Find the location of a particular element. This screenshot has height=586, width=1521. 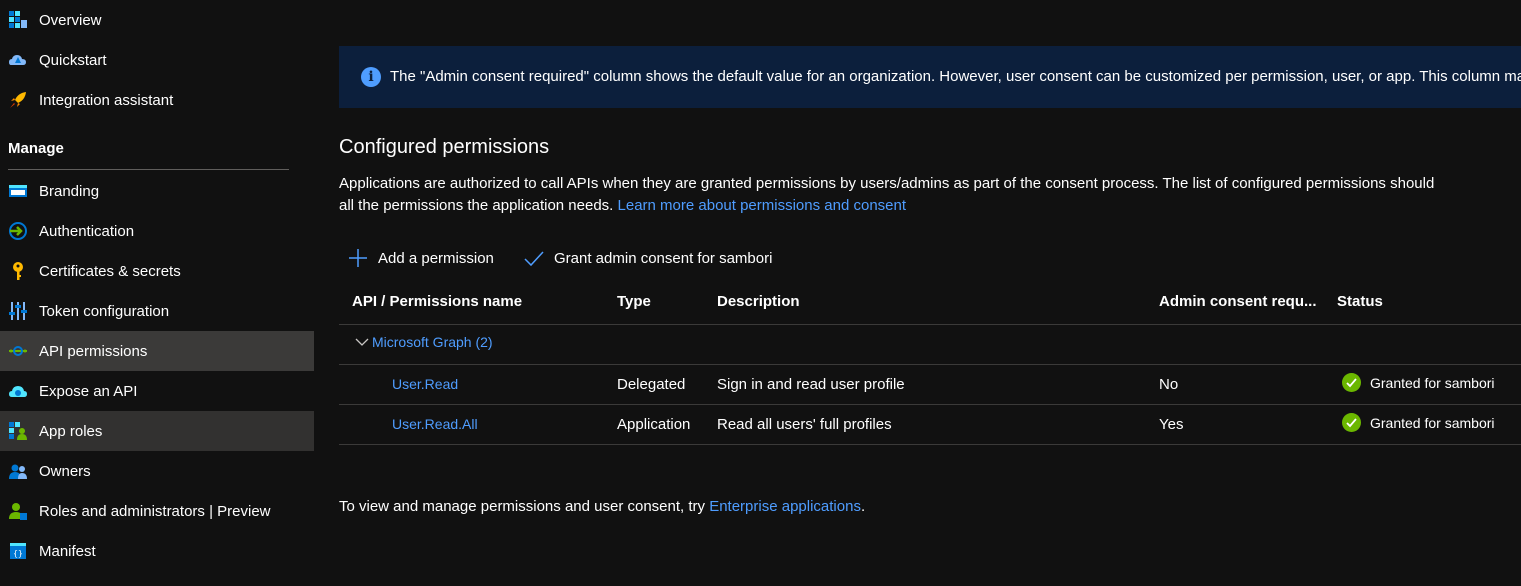

sidebar-item-token-configuration: Token configuration is located at coordinates (157, 311).